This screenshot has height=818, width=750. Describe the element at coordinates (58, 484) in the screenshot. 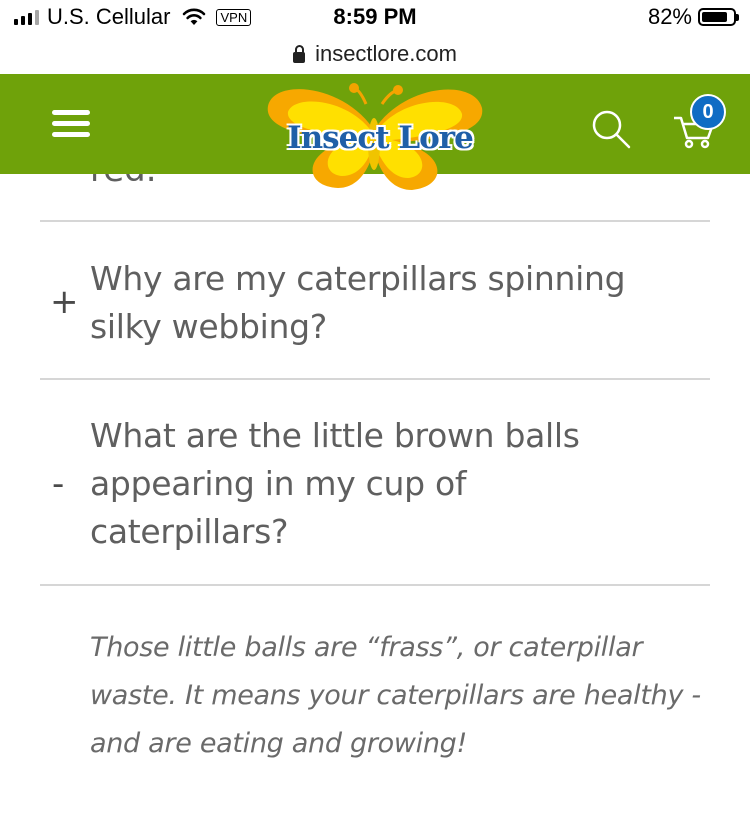

I see `collapse-toggle: -` at that location.